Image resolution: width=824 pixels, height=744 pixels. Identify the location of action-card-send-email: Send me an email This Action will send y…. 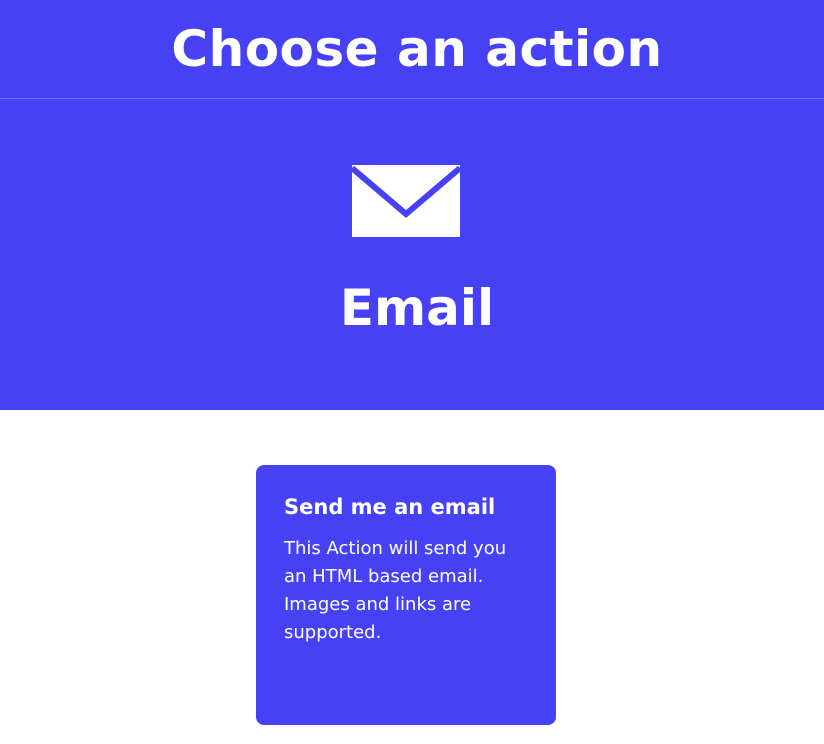
(406, 595).